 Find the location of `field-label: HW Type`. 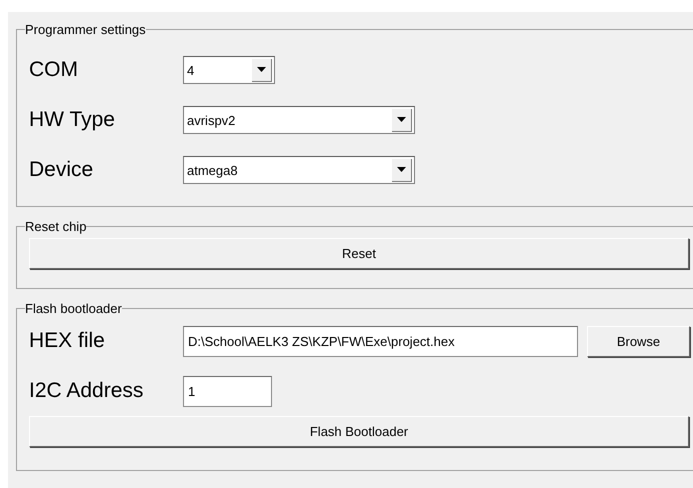

field-label: HW Type is located at coordinates (72, 120).